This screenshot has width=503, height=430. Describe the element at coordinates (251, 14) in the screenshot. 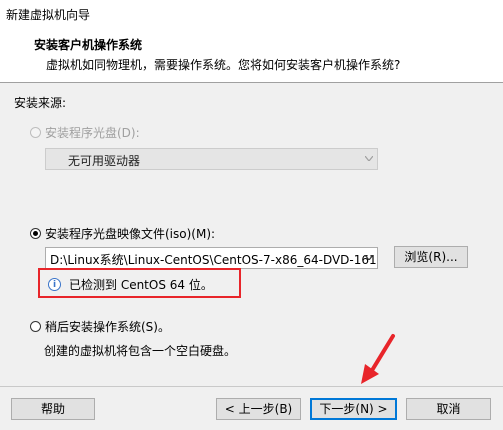

I see `window-titlebar: 新建虚拟机向导` at that location.